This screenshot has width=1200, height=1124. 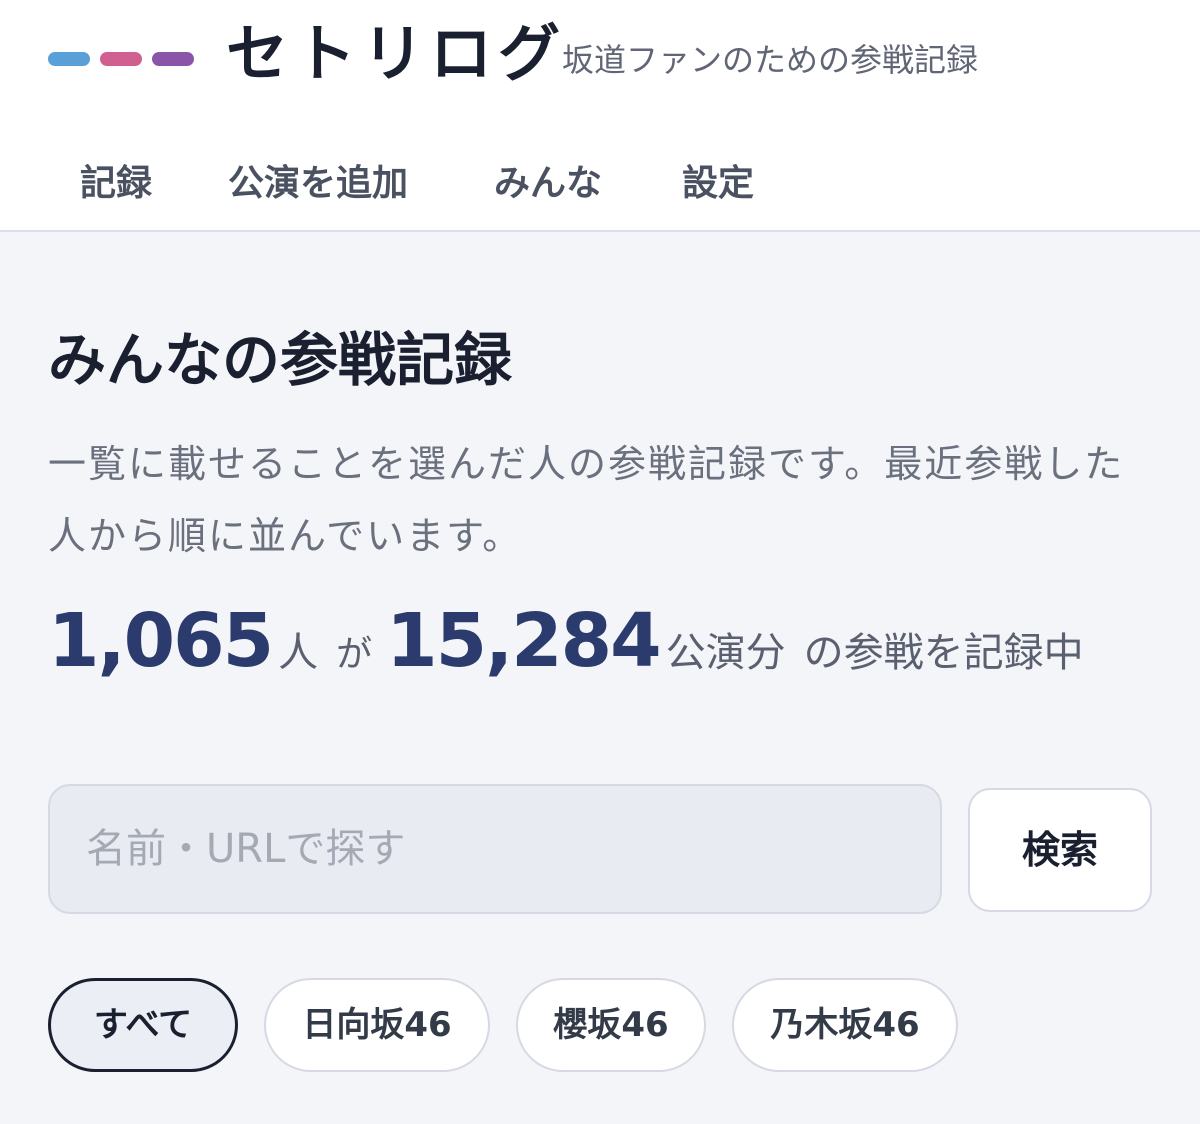 I want to click on app-tagline: 坂道ファンのための参戦記録, so click(x=770, y=60).